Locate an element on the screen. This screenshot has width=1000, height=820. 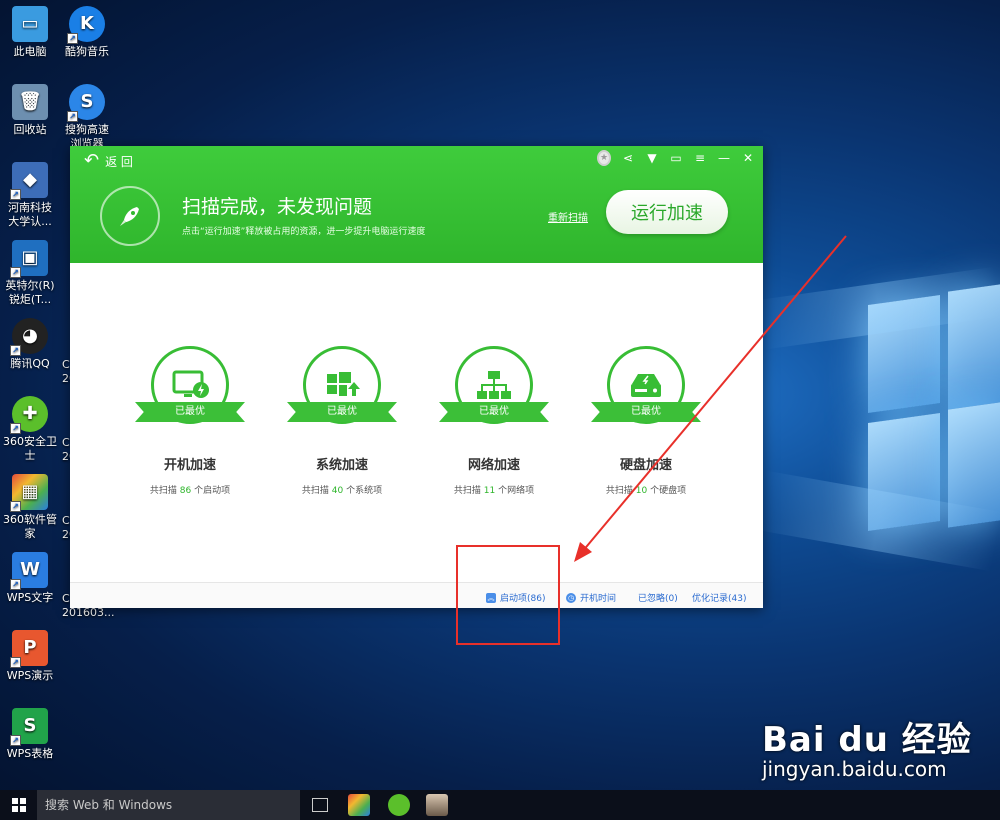
desktop-icon-360-software: ▦ ↗ 360软件管 家 is located at coordinates (30, 507).